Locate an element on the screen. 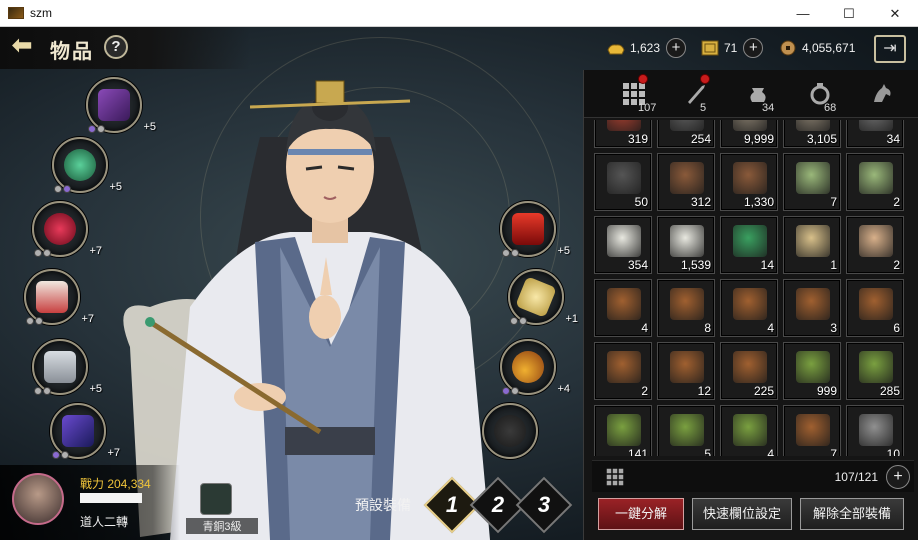 This screenshot has width=918, height=540. enhance-level: +5 is located at coordinates (149, 127).